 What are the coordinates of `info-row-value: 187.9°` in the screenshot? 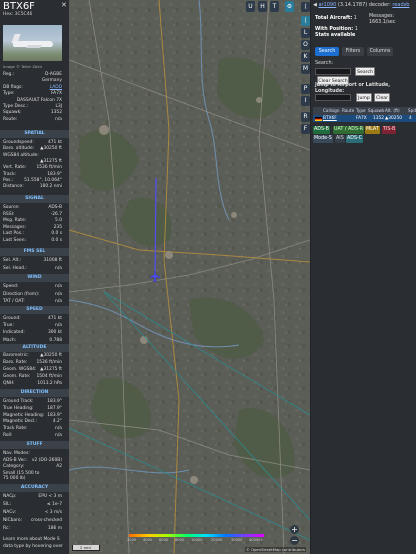 It's located at (54, 408).